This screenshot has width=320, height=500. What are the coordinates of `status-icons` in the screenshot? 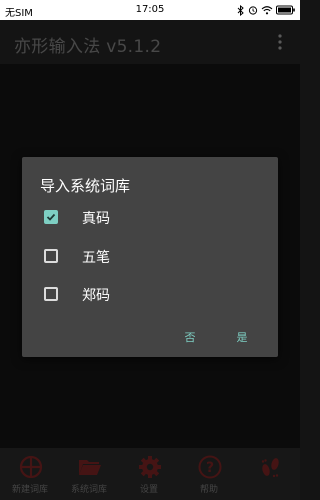 It's located at (266, 10).